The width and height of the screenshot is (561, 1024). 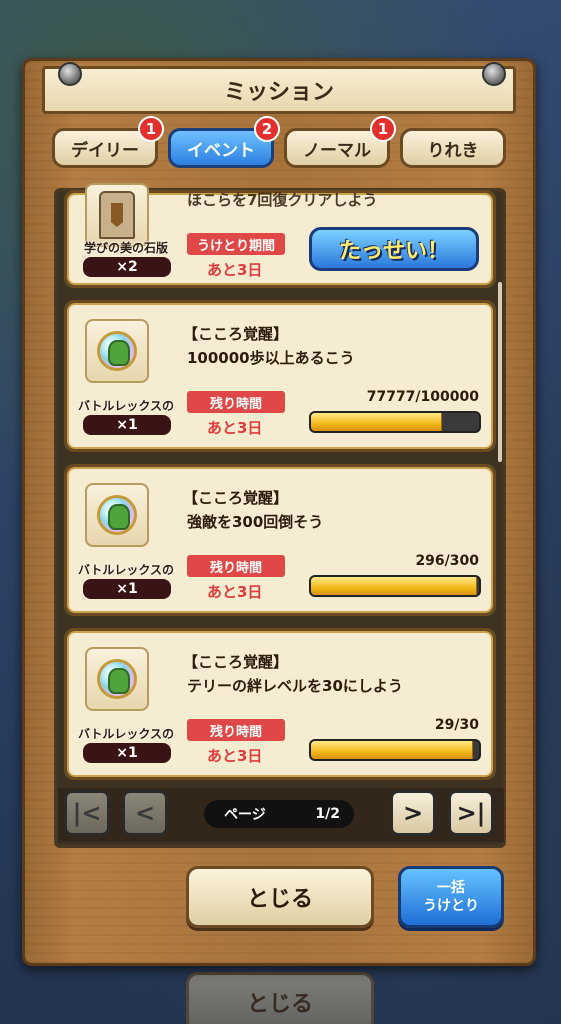 What do you see at coordinates (394, 249) in the screenshot?
I see `achieve-button: たっせい！` at bounding box center [394, 249].